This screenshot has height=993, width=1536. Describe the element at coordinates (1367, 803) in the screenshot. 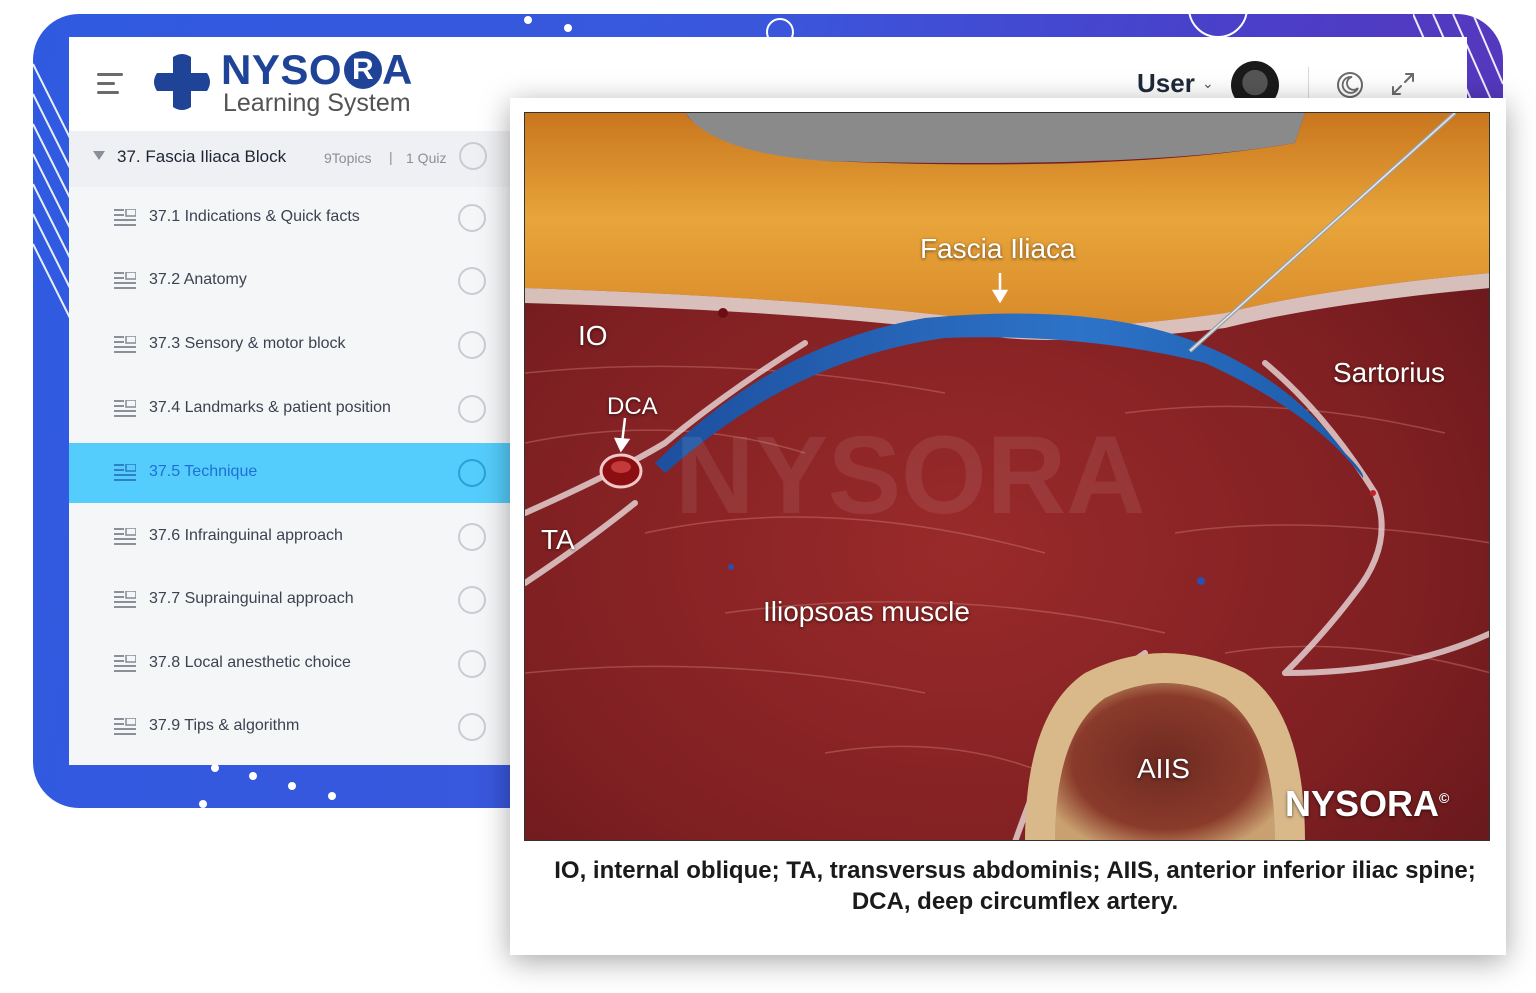

I see `figure-brand-logo: NYSORA©` at that location.